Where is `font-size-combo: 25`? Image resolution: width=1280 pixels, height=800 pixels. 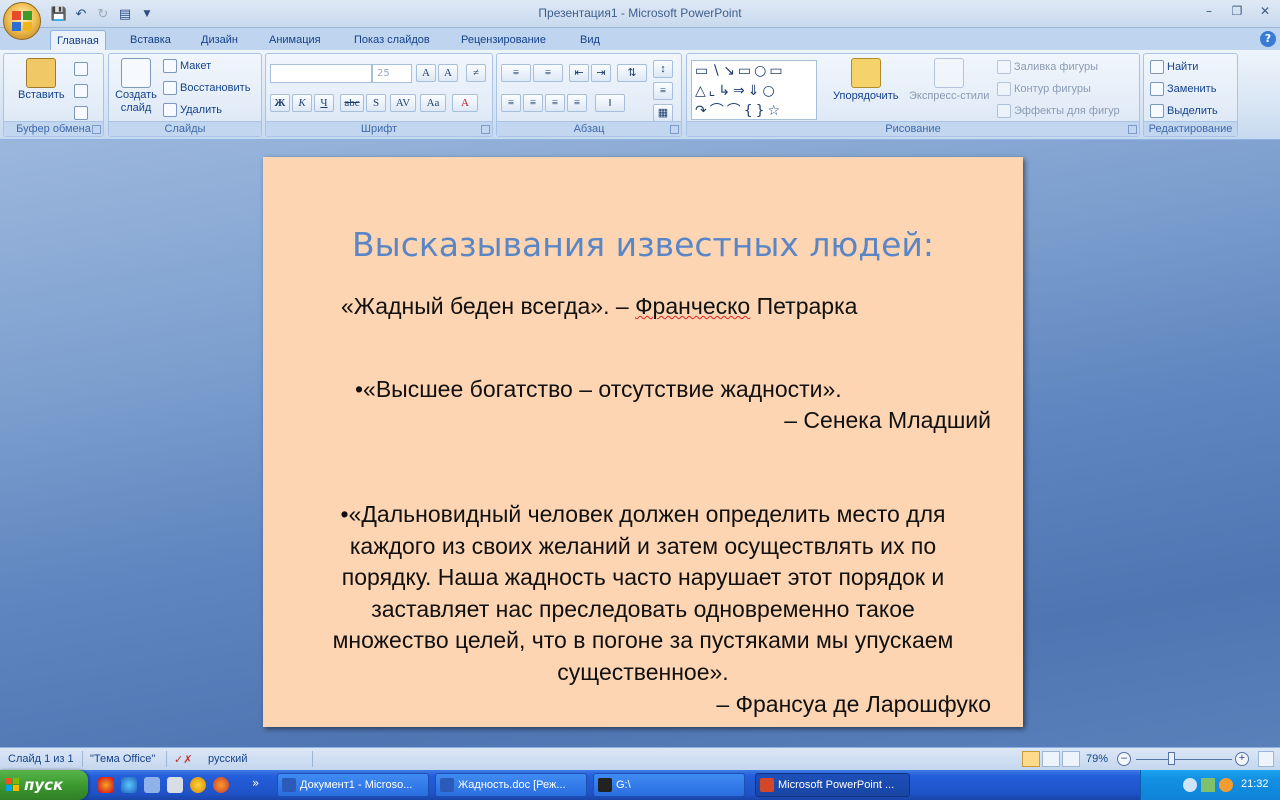 font-size-combo: 25 is located at coordinates (392, 73).